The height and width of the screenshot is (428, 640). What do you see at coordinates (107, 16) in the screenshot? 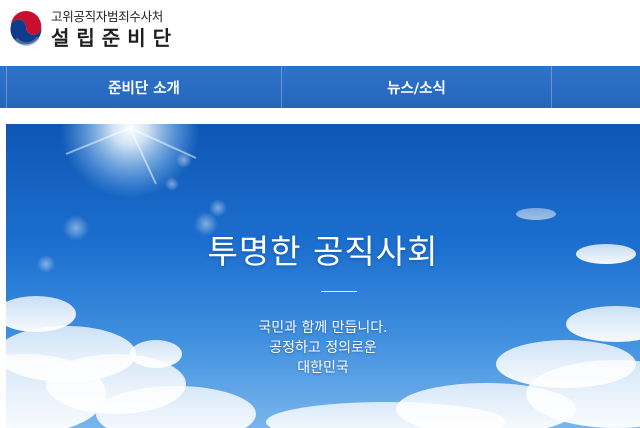
I see `org-name-line1: 고위공직자범죄수사처` at bounding box center [107, 16].